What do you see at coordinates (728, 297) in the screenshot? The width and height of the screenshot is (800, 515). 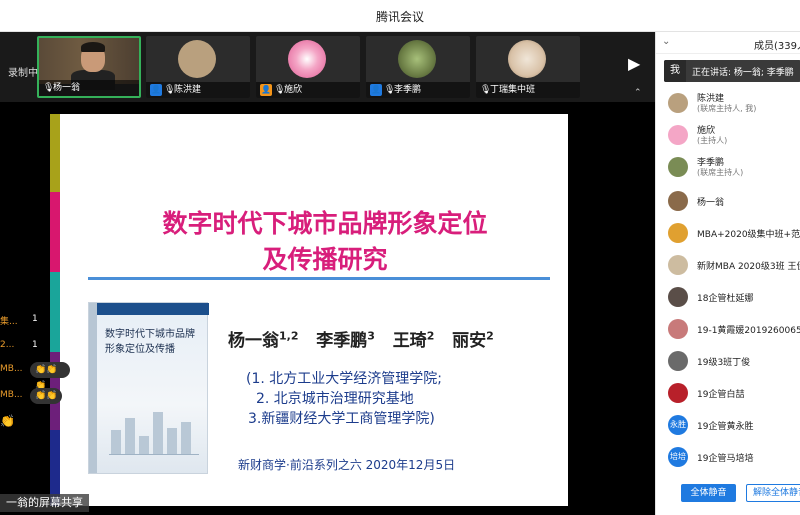 I see `member-item: 18企管杜延娜` at bounding box center [728, 297].